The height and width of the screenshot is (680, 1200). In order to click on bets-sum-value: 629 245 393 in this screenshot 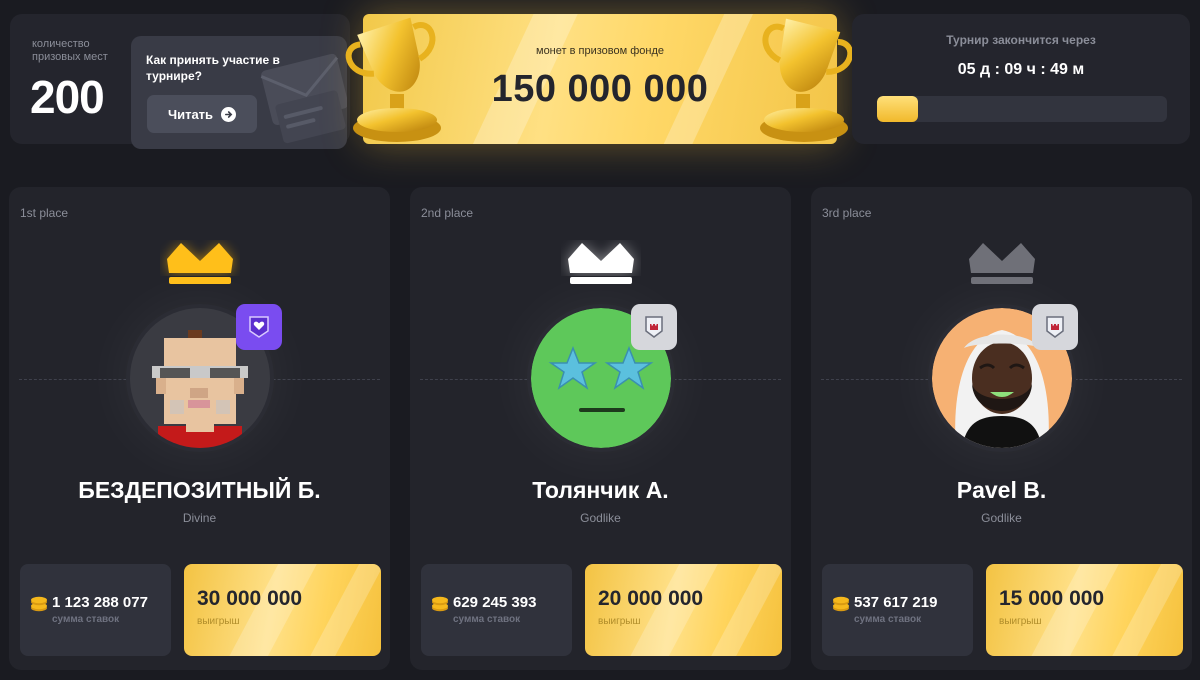, I will do `click(495, 602)`.